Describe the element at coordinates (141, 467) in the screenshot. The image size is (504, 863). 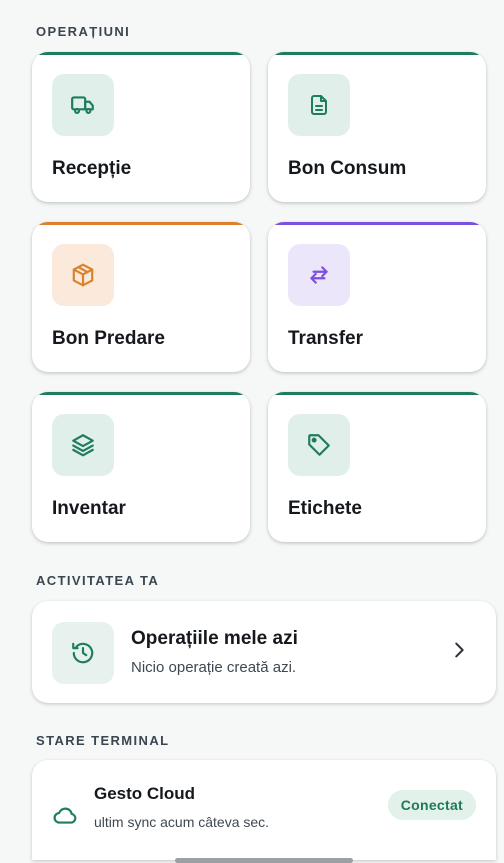
I see `tile-inventar: Inventar` at that location.